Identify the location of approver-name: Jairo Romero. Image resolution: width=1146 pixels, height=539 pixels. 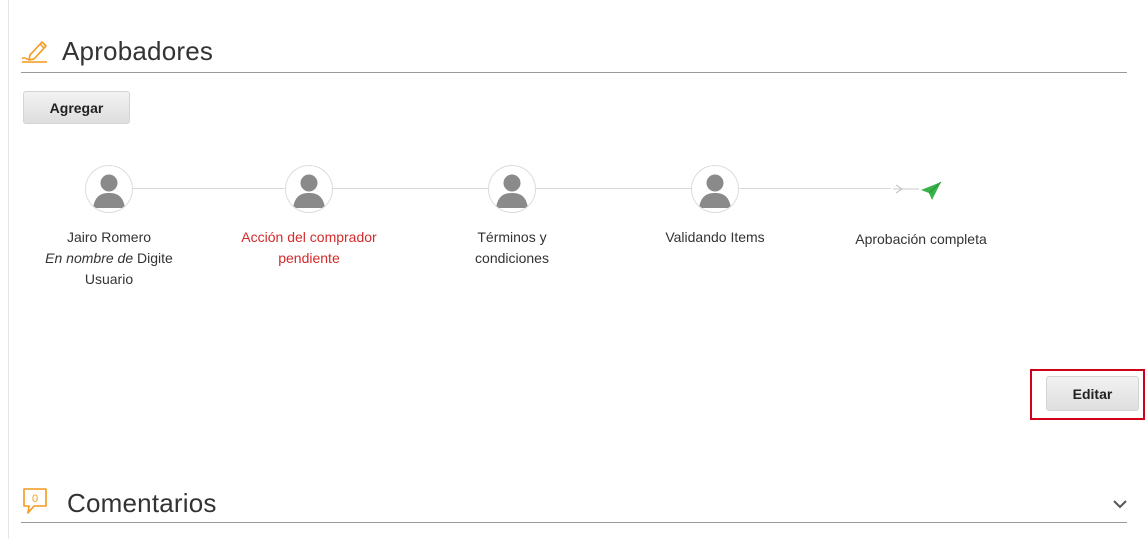
(109, 237).